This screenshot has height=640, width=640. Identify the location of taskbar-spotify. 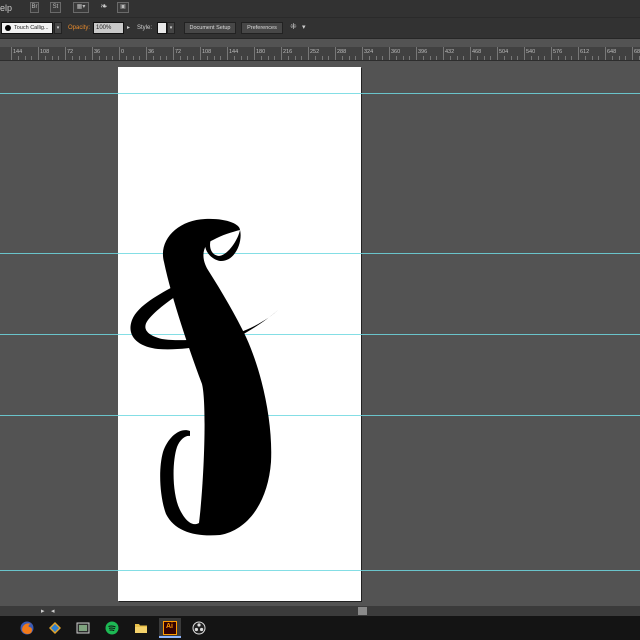
(112, 628).